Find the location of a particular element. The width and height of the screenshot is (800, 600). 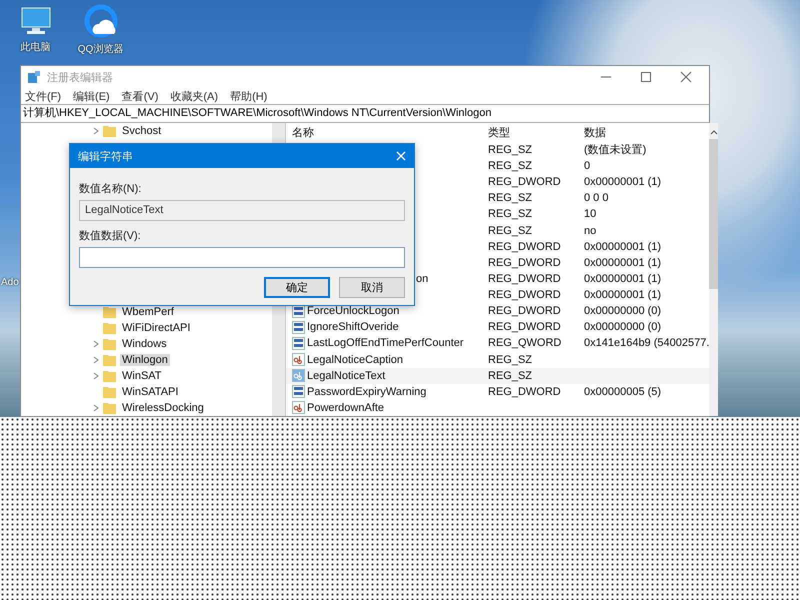

tree-item: WirelessDocking is located at coordinates (163, 408).